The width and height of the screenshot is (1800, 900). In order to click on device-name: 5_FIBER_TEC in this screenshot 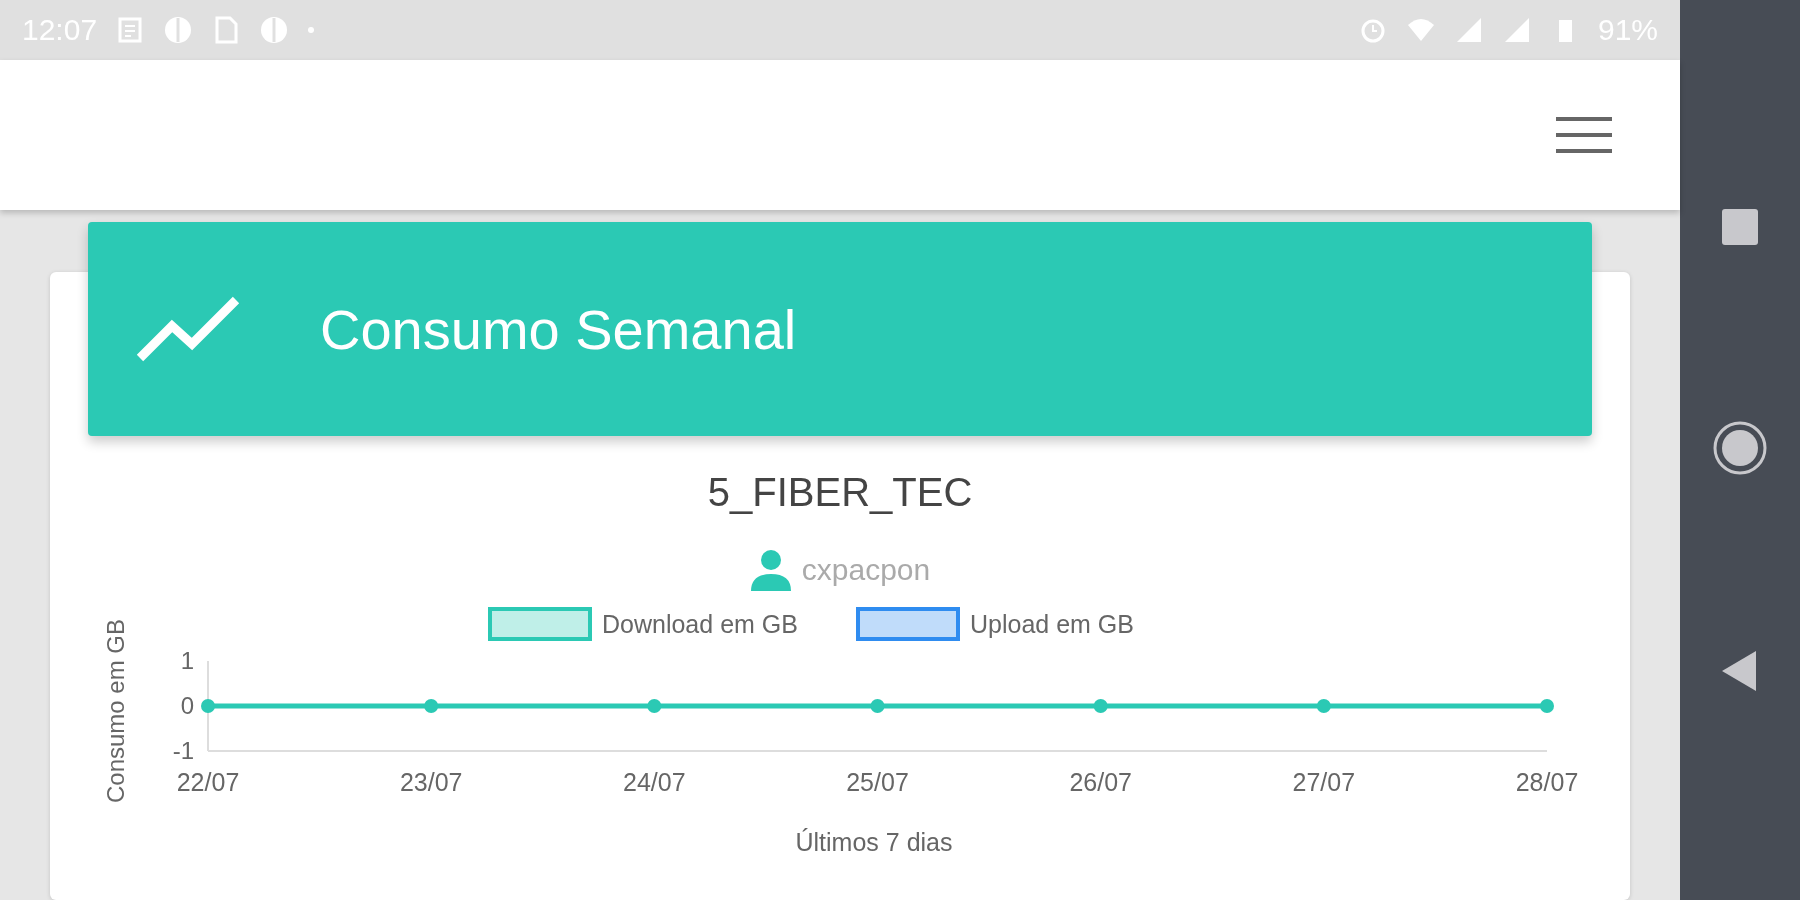, I will do `click(840, 492)`.